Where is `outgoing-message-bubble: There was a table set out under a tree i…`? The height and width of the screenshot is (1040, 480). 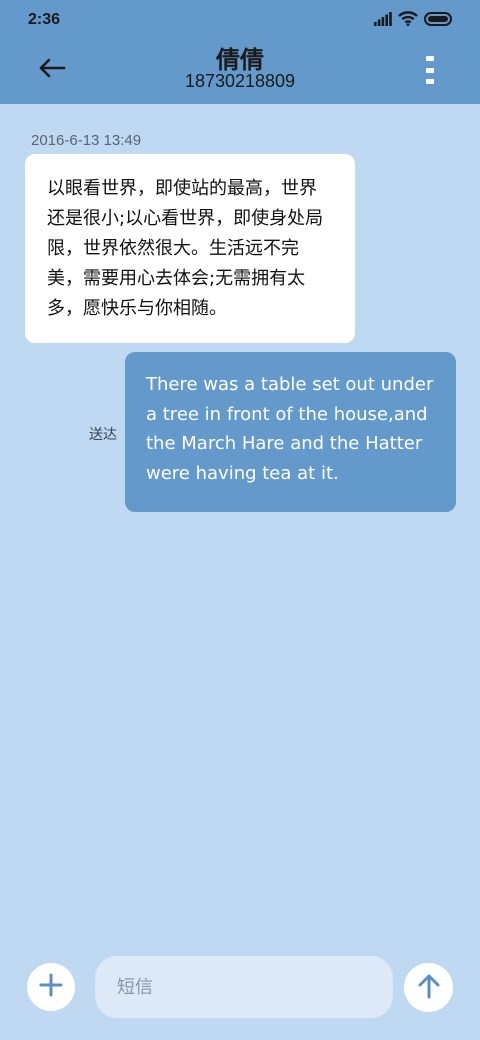 outgoing-message-bubble: There was a table set out under a tree i… is located at coordinates (290, 432).